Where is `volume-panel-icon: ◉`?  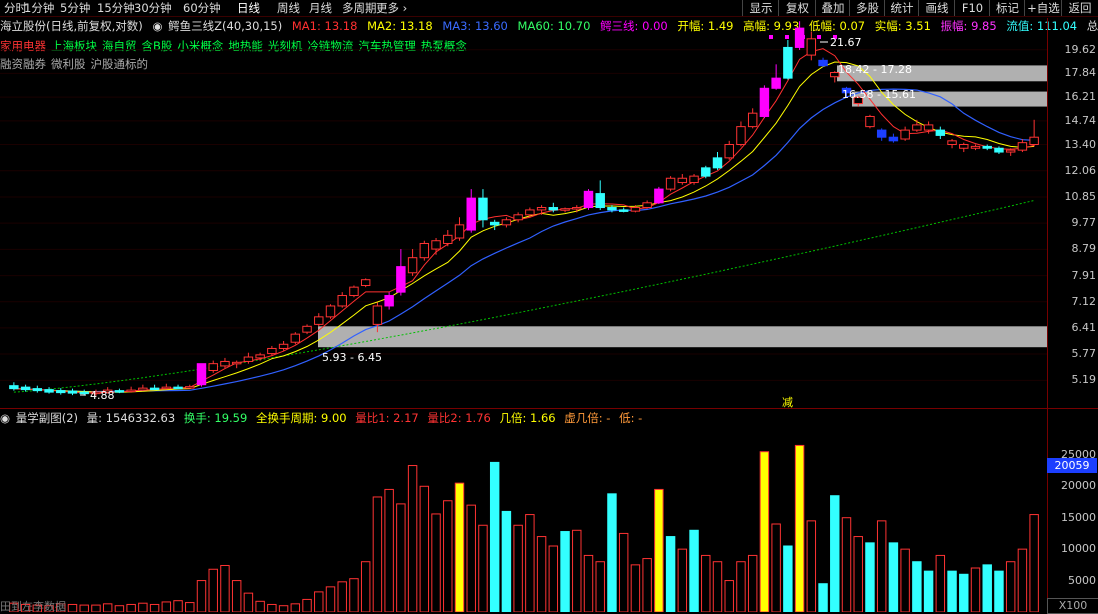 volume-panel-icon: ◉ is located at coordinates (5, 418).